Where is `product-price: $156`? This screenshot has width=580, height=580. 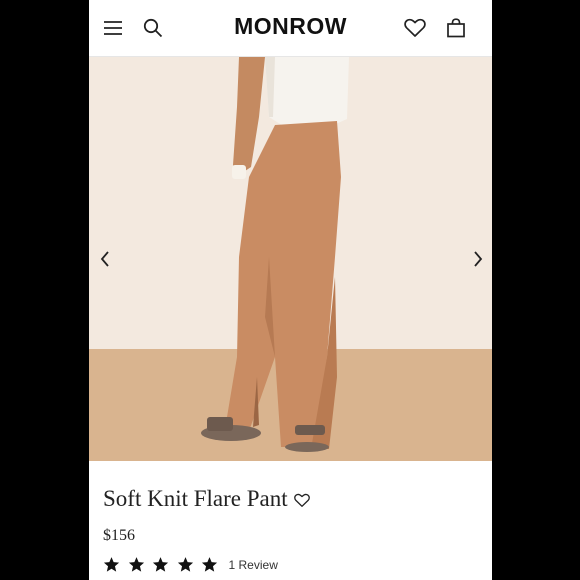 product-price: $156 is located at coordinates (119, 535).